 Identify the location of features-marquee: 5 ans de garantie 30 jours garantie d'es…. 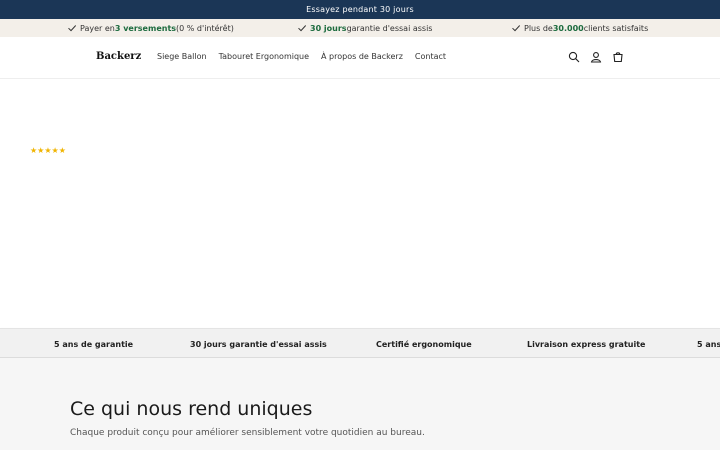
(360, 343).